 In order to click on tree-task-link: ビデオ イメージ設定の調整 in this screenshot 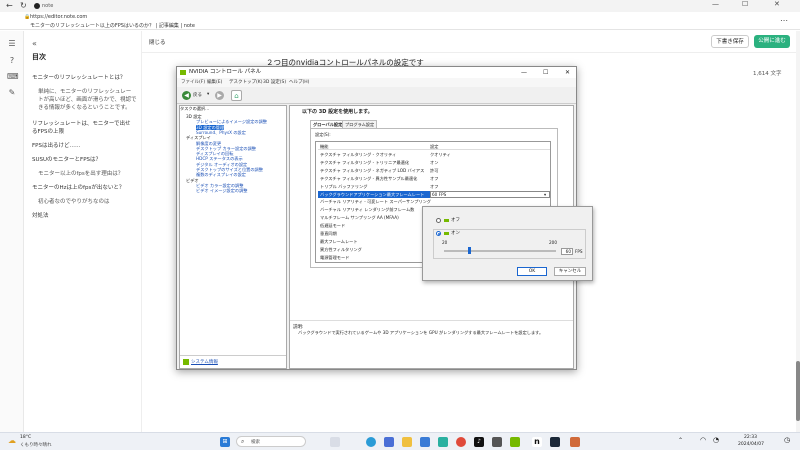, I will do `click(222, 190)`.